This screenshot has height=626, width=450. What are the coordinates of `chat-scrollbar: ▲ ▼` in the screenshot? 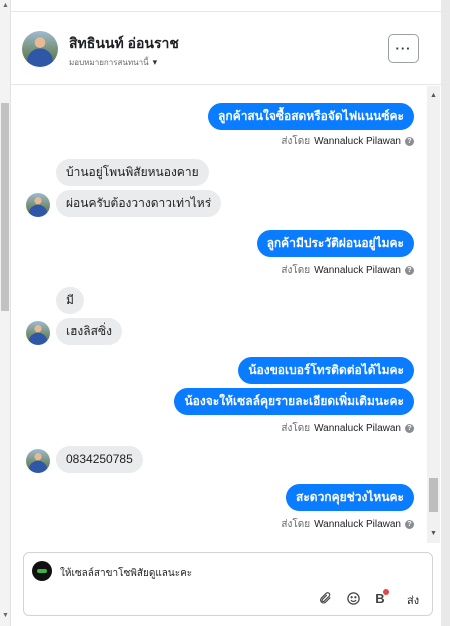 It's located at (433, 314).